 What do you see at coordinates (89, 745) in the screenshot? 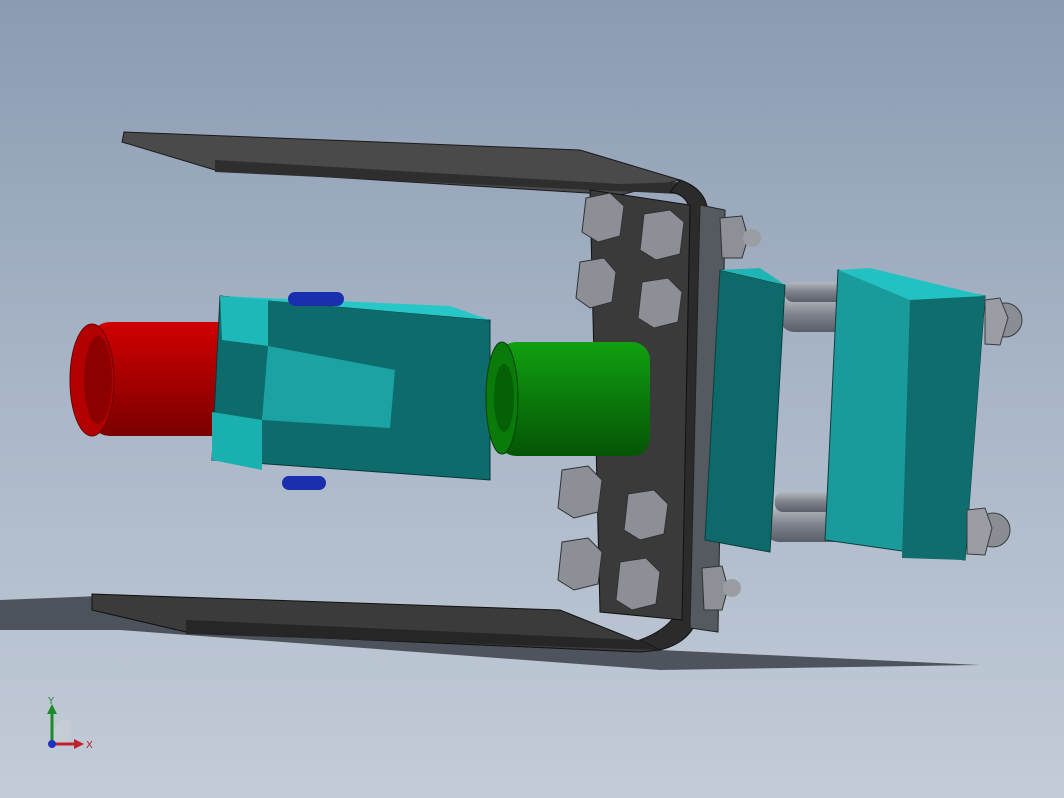
I see `x-axis-label: X` at bounding box center [89, 745].